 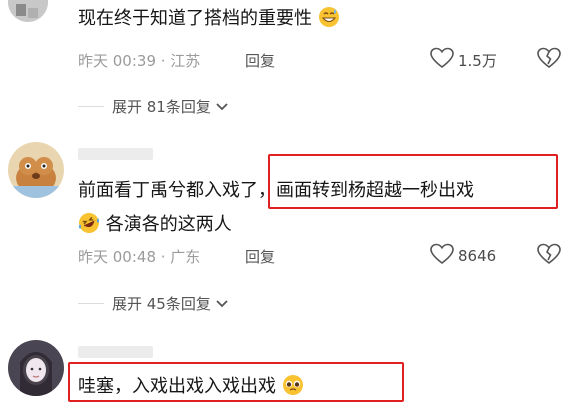 What do you see at coordinates (329, 20) in the screenshot?
I see `grinning-sweat-emoji` at bounding box center [329, 20].